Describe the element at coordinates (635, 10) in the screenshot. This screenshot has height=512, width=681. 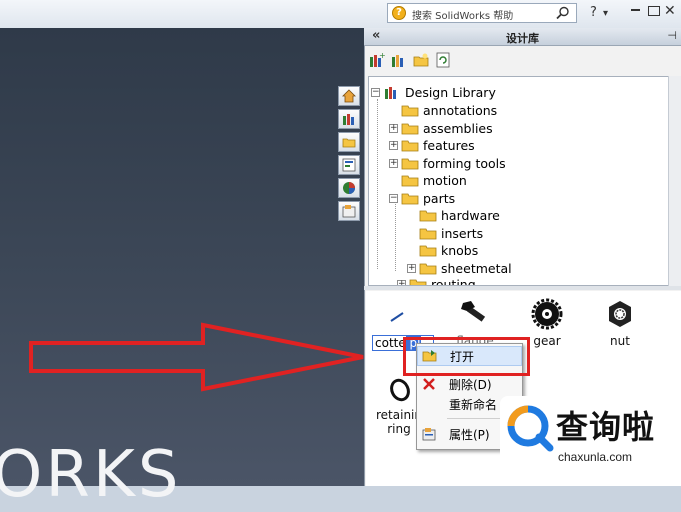
I see `minimize-icon` at that location.